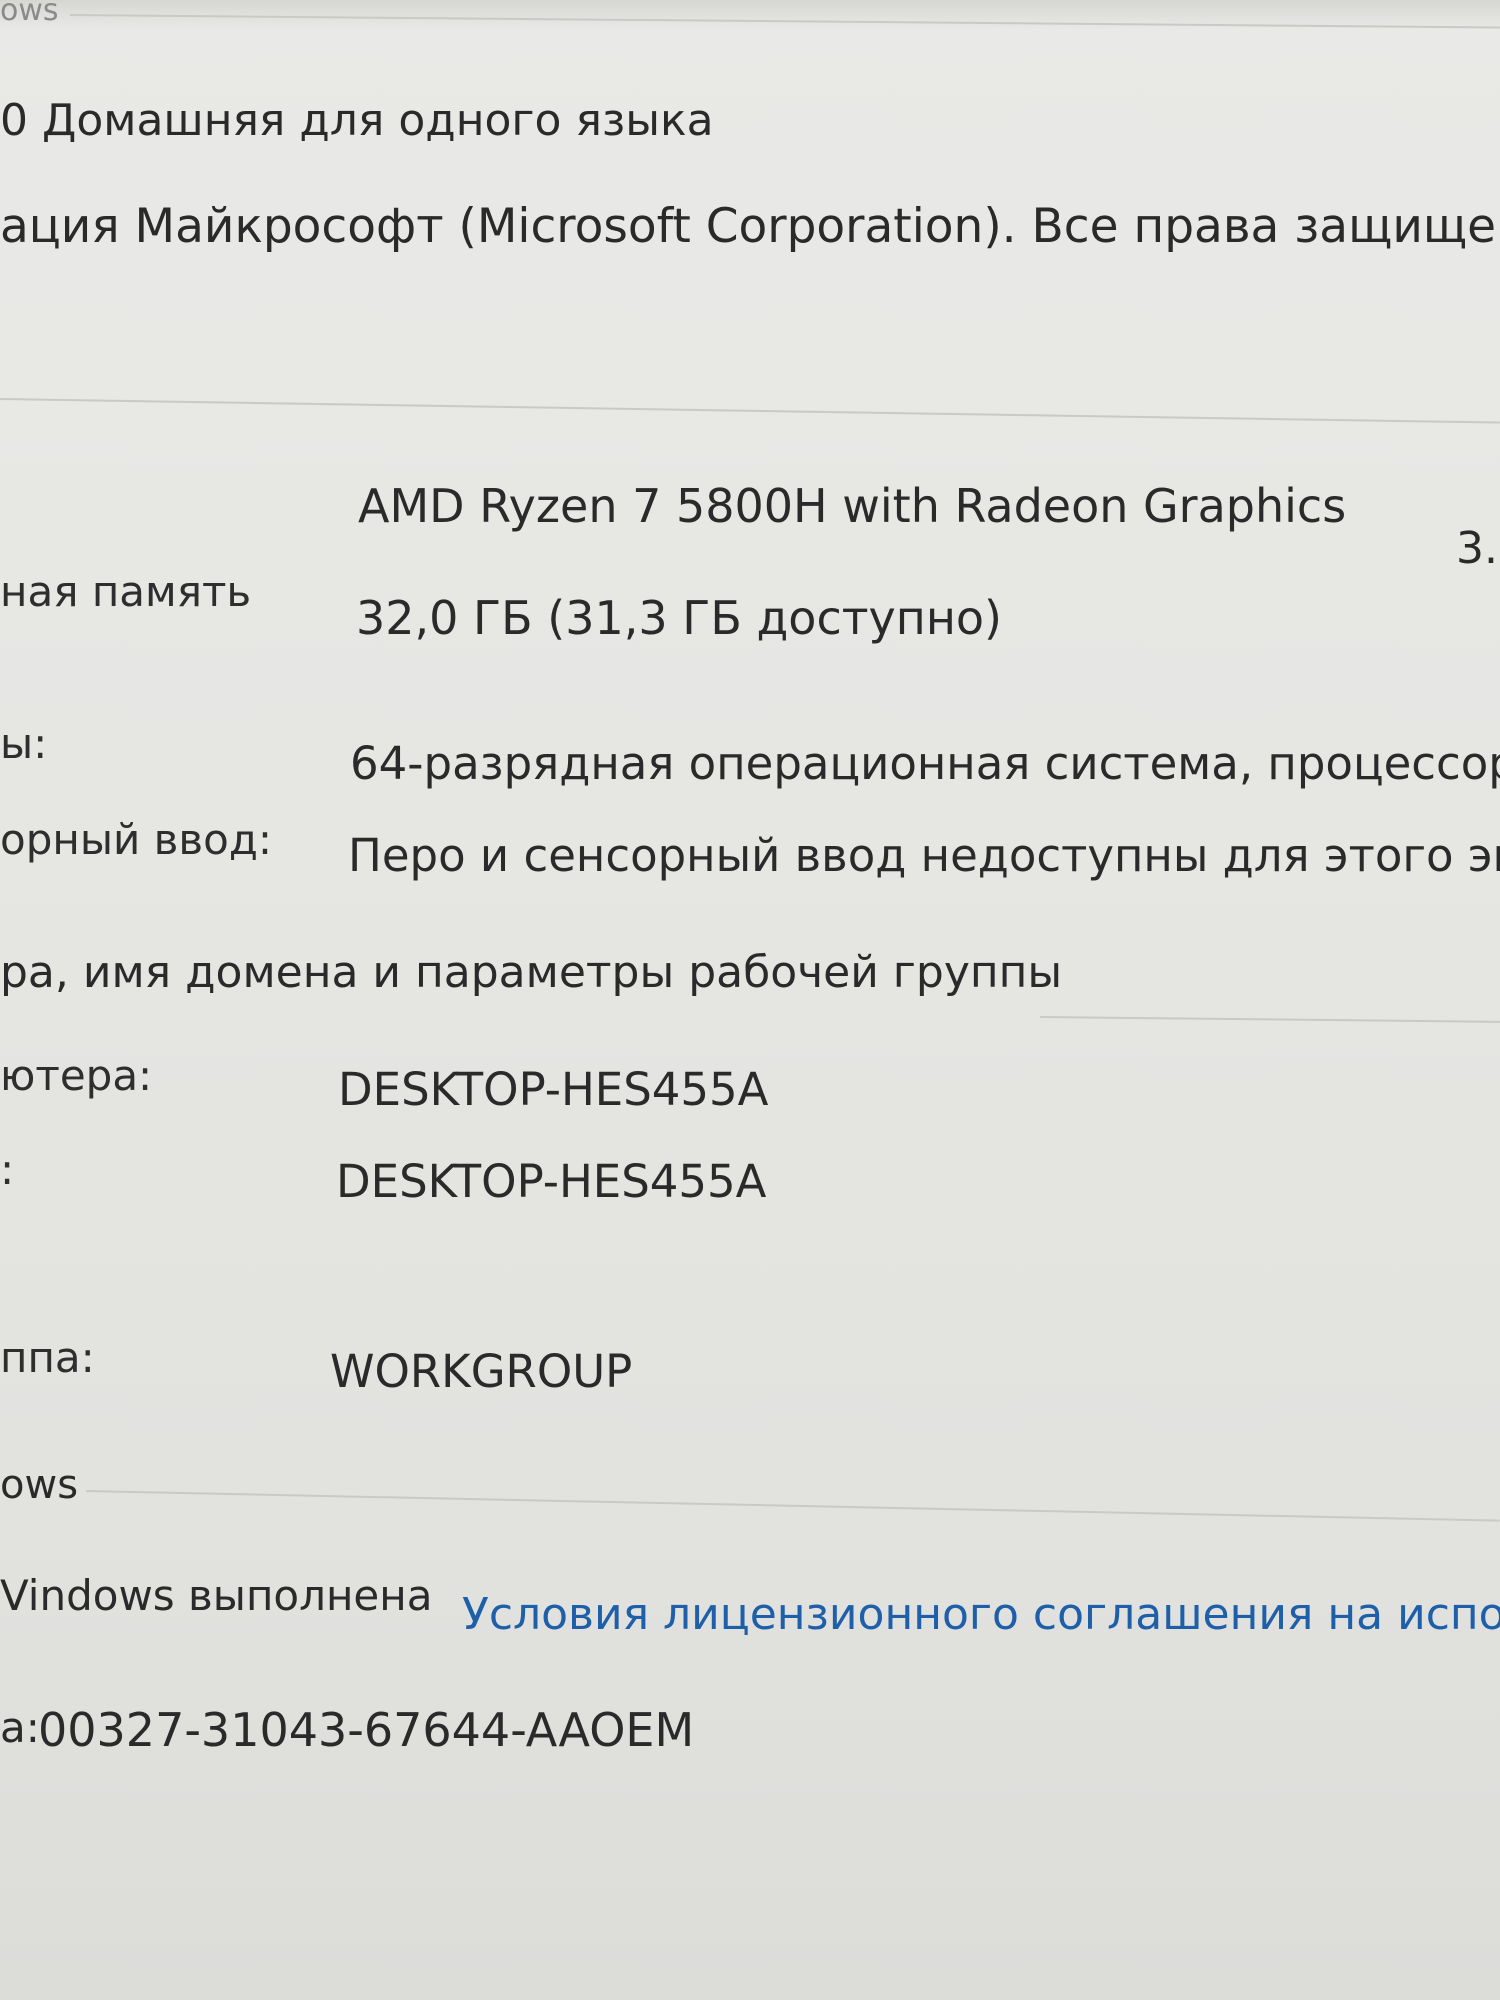 The image size is (1500, 2000). Describe the element at coordinates (39, 1485) in the screenshot. I see `activation-section-heading: ows` at that location.